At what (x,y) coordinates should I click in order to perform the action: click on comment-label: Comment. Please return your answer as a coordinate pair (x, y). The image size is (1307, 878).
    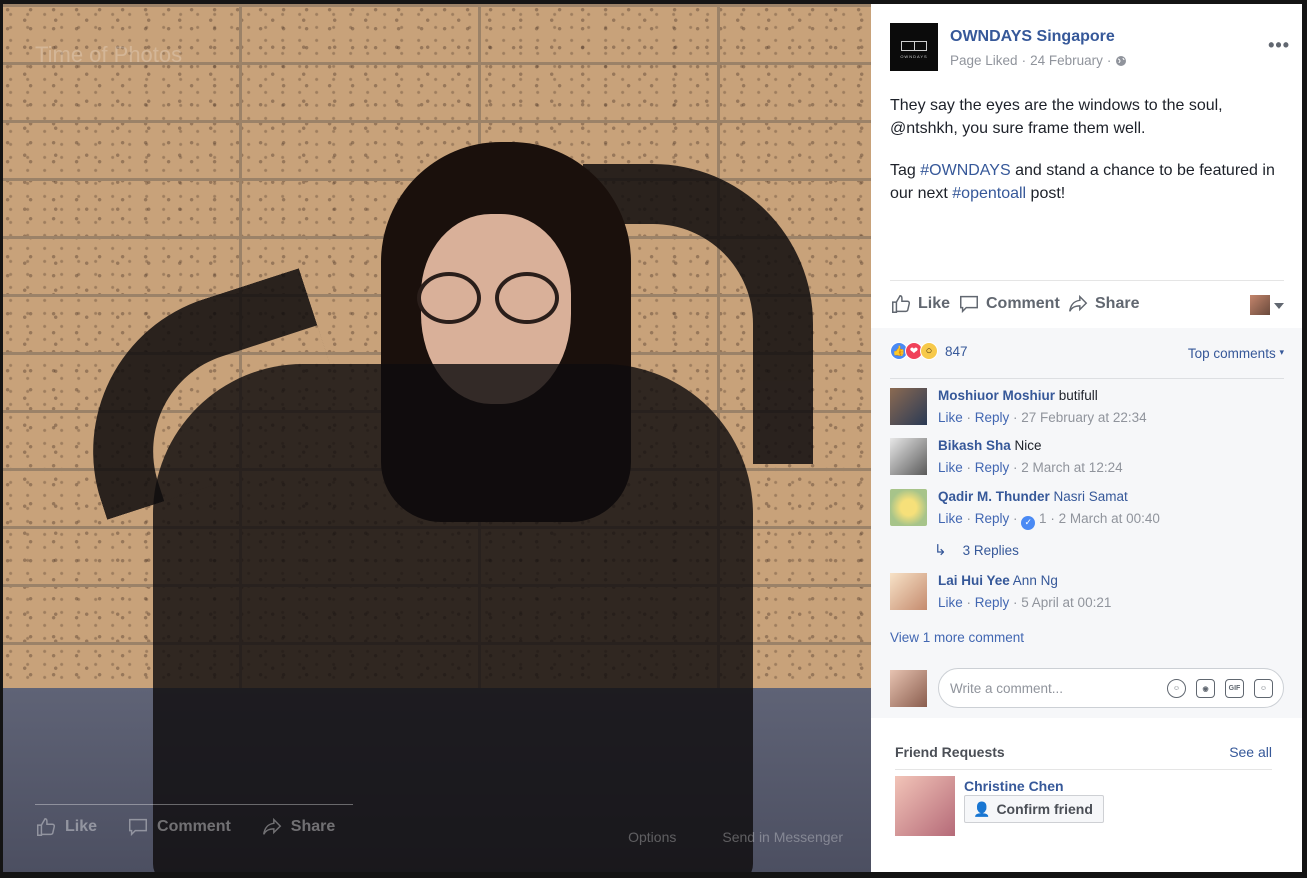
    Looking at the image, I should click on (1023, 303).